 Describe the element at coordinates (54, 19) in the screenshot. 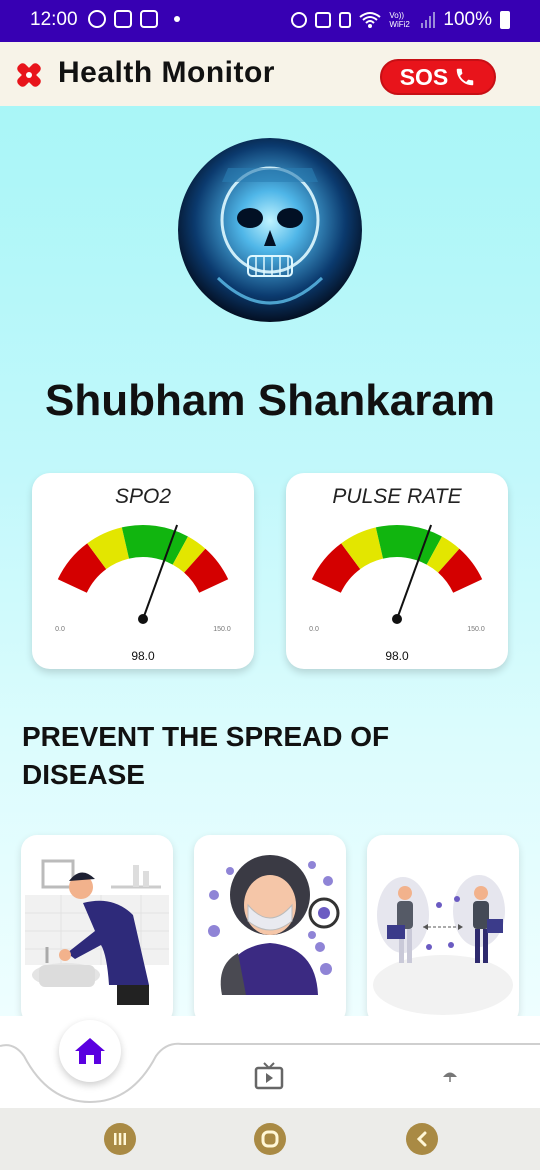

I see `status-time: 12:00` at that location.